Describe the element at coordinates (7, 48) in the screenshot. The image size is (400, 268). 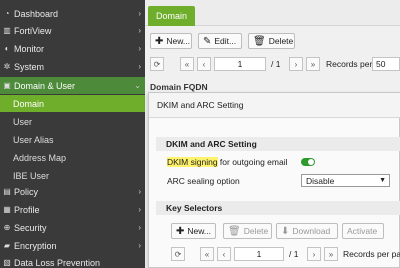
I see `monitor-icon: ◐` at that location.